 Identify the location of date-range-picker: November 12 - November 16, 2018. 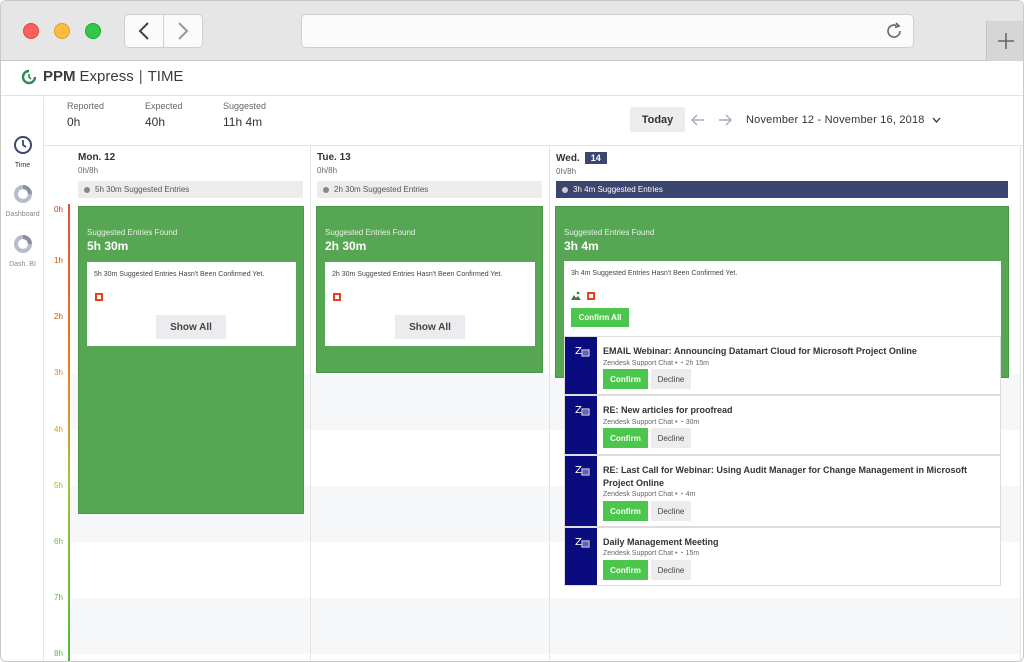
(843, 120).